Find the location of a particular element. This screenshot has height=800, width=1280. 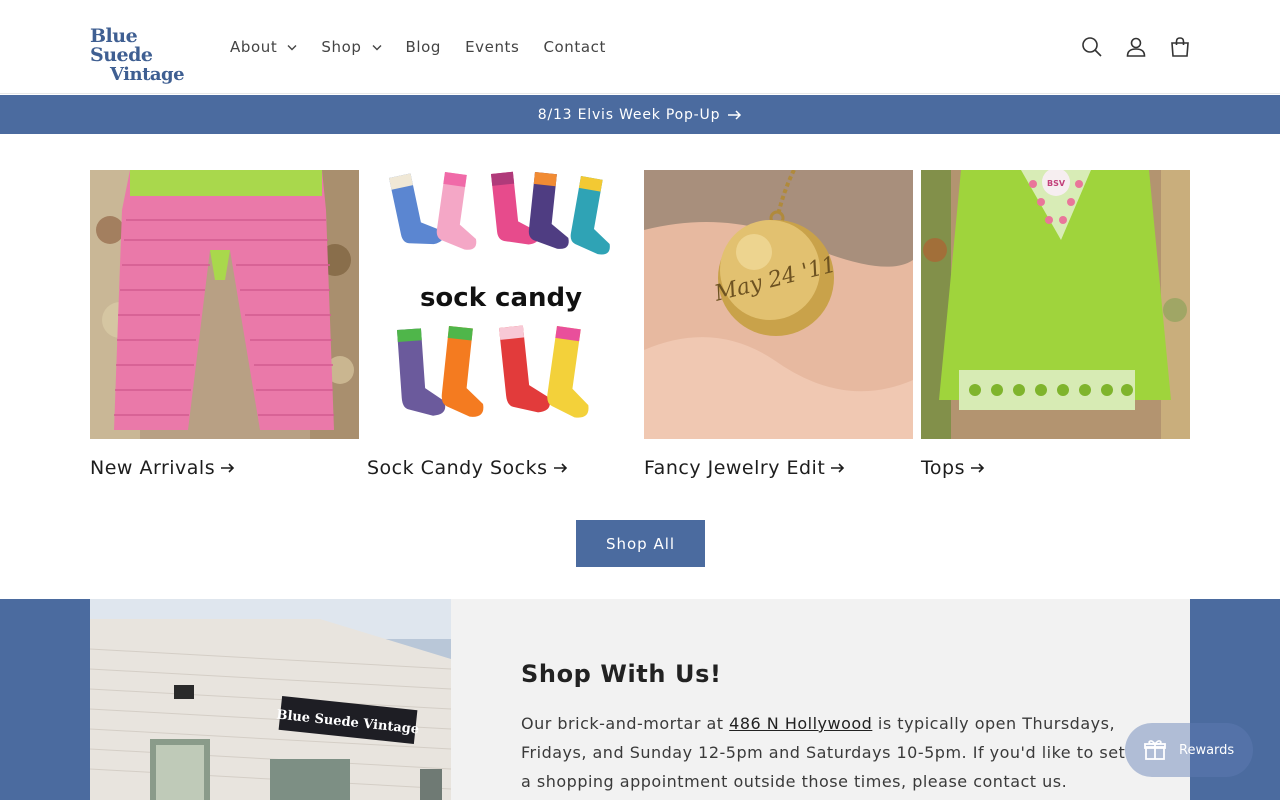

nav-item-label: Shop is located at coordinates (341, 47).